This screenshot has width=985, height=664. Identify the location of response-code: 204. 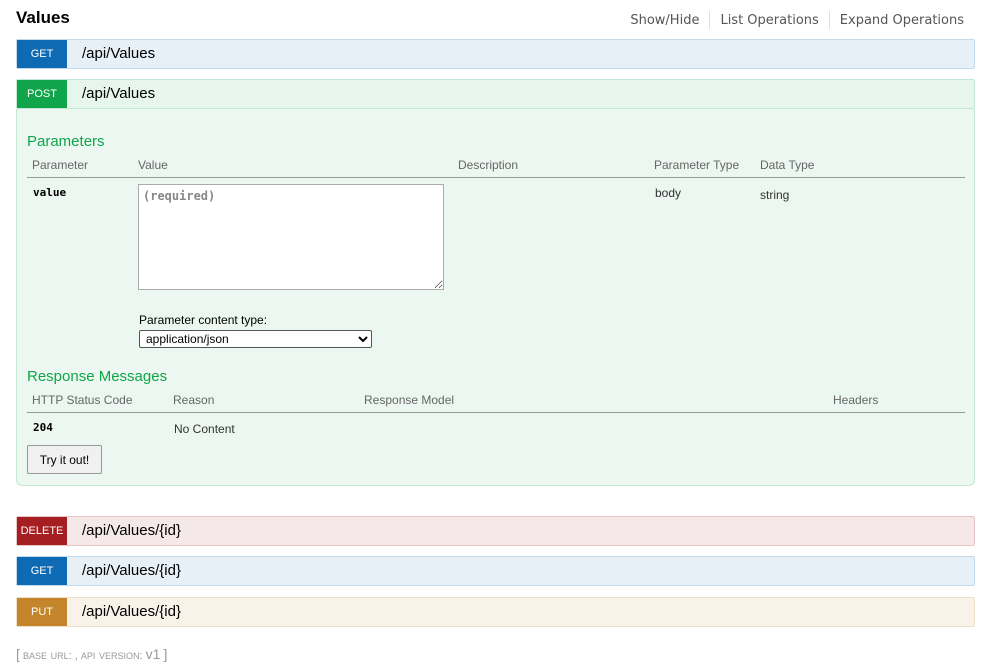
(43, 427).